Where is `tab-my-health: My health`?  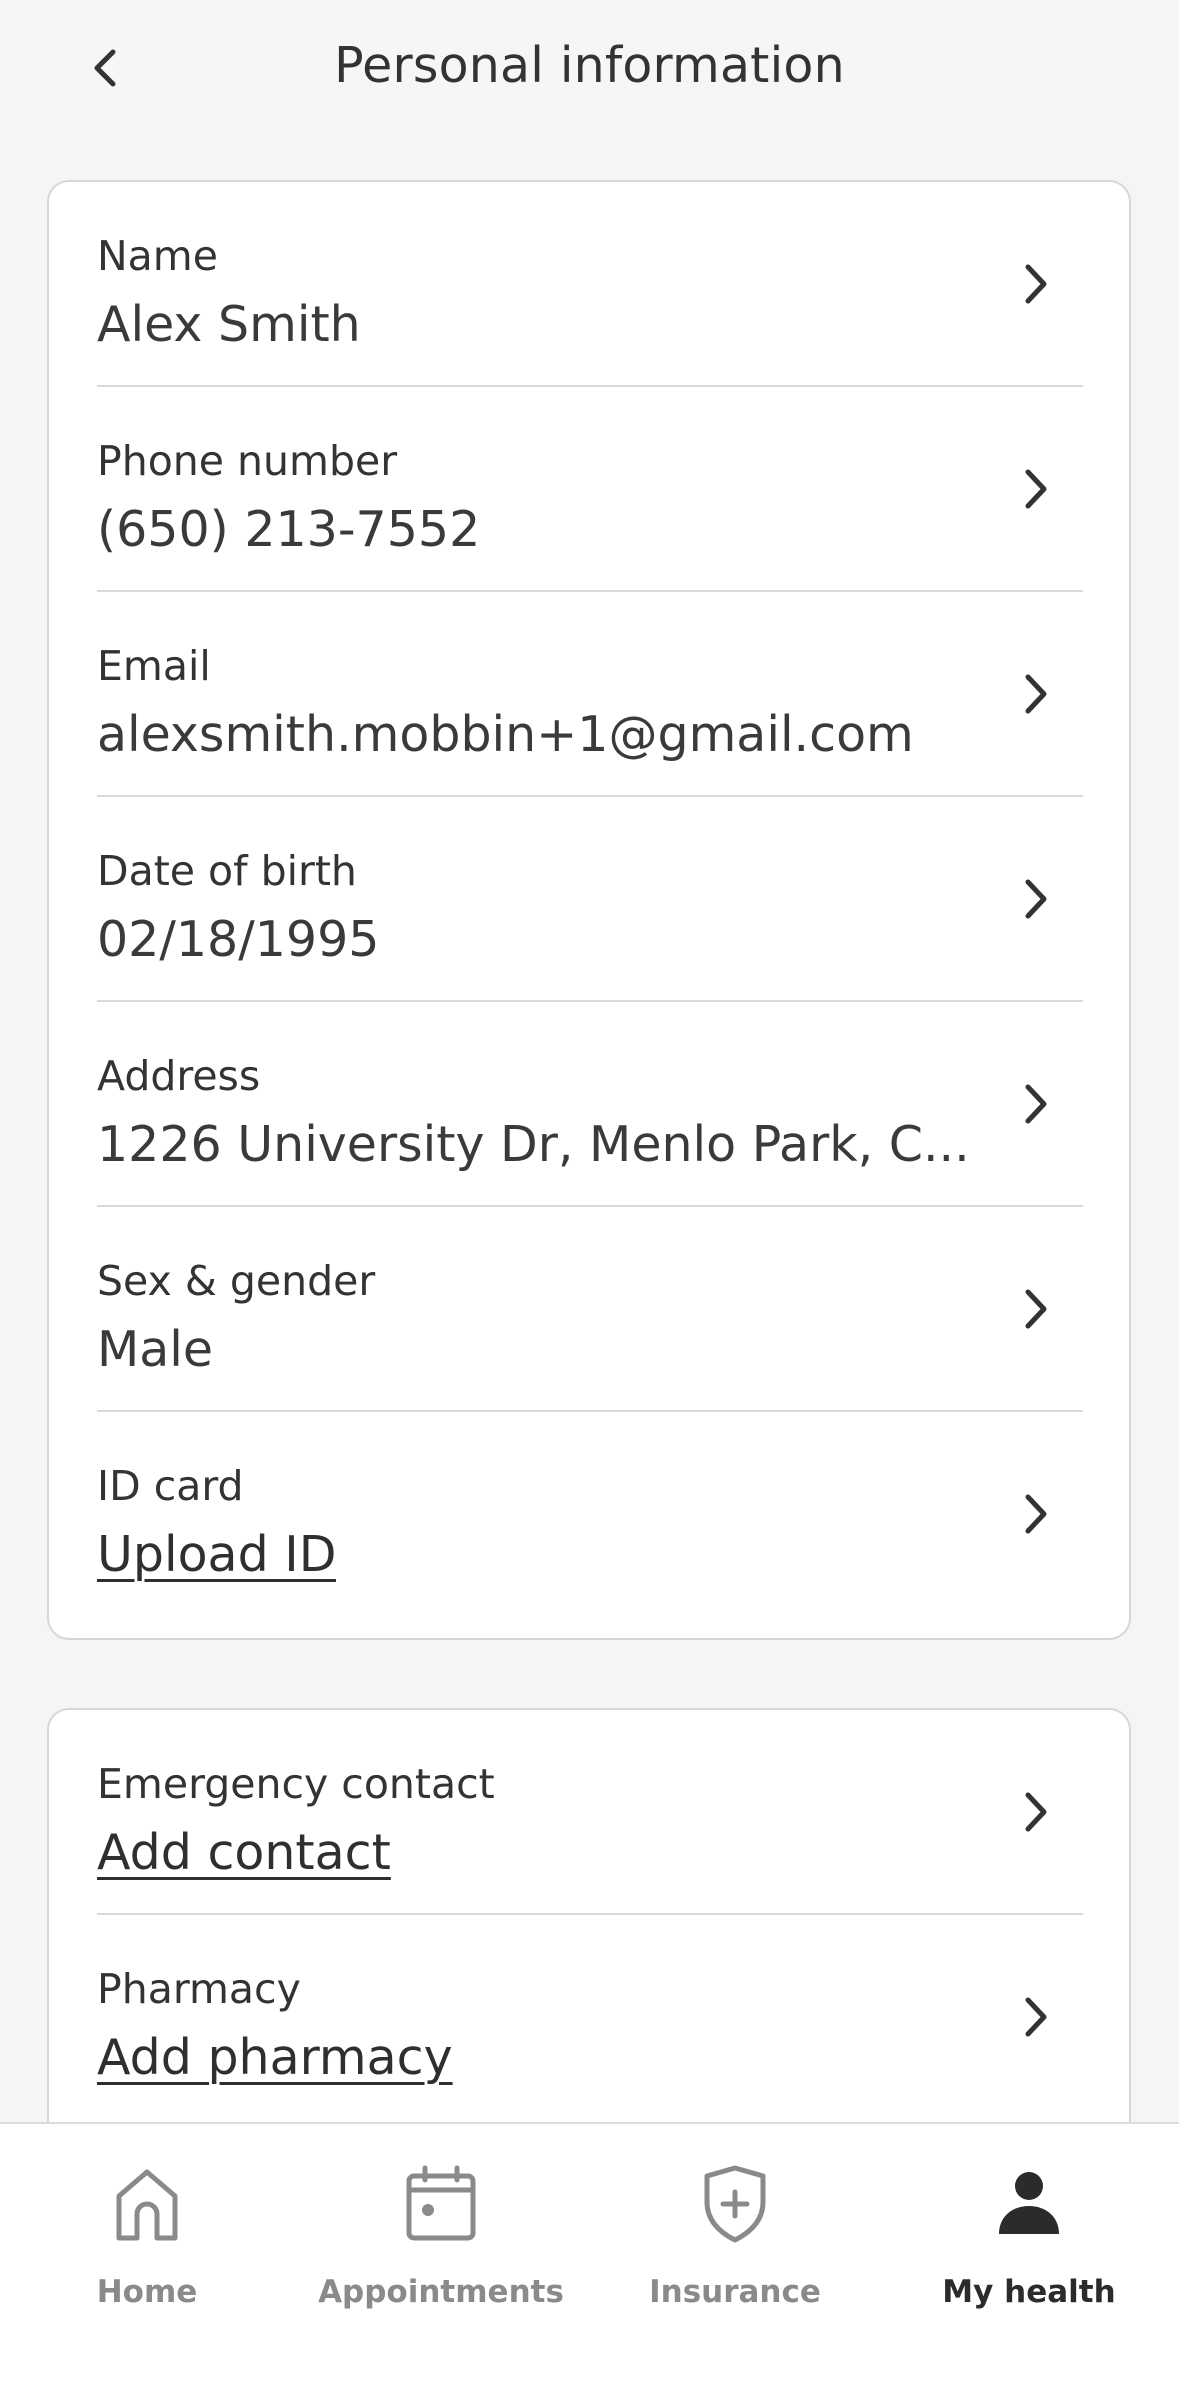 tab-my-health: My health is located at coordinates (1029, 2239).